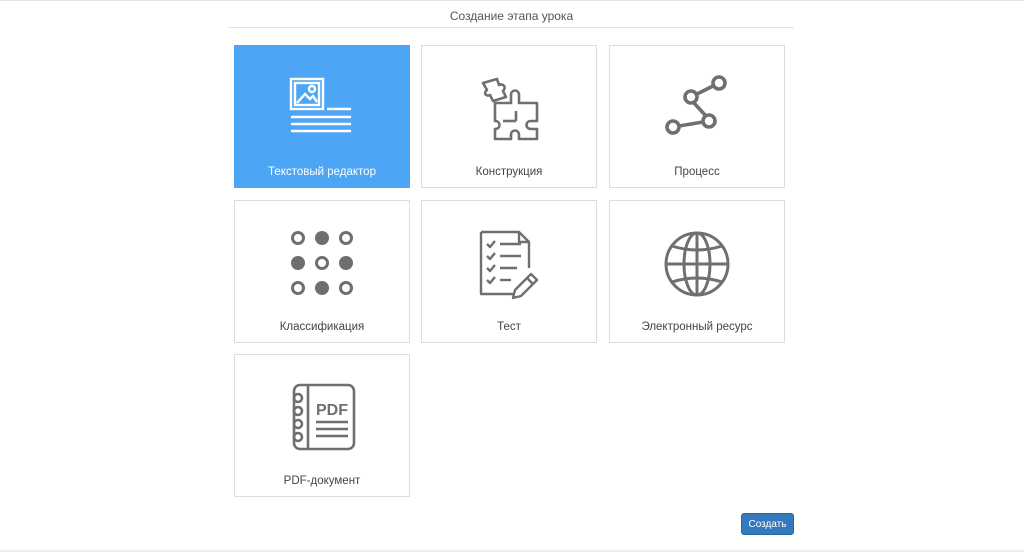 This screenshot has width=1024, height=552. Describe the element at coordinates (322, 172) in the screenshot. I see `tile-label: Текстовый редактор` at that location.